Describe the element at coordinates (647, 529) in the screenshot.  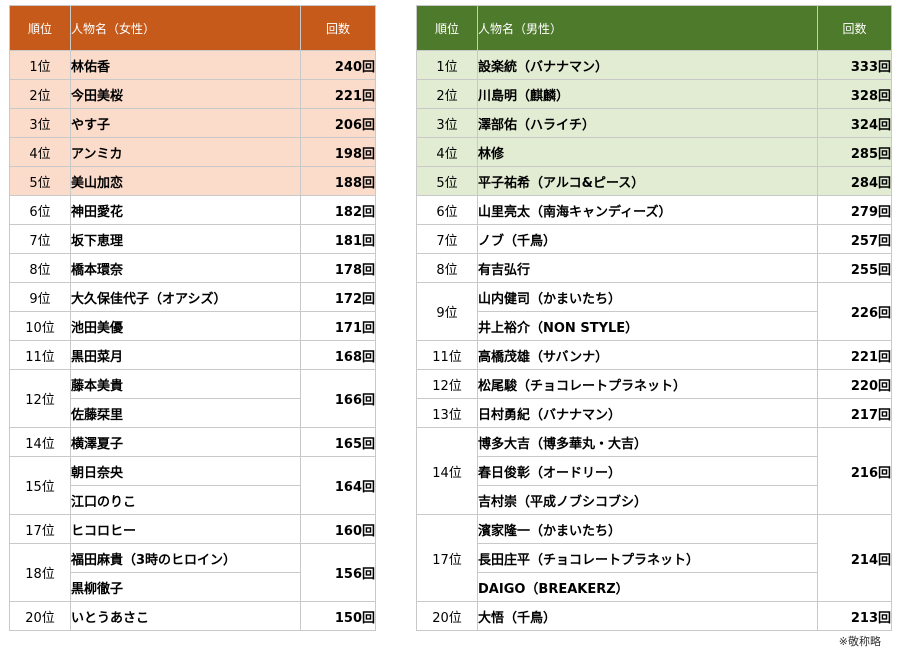
I see `name-cell: 濱家隆一（かまいたち）` at that location.